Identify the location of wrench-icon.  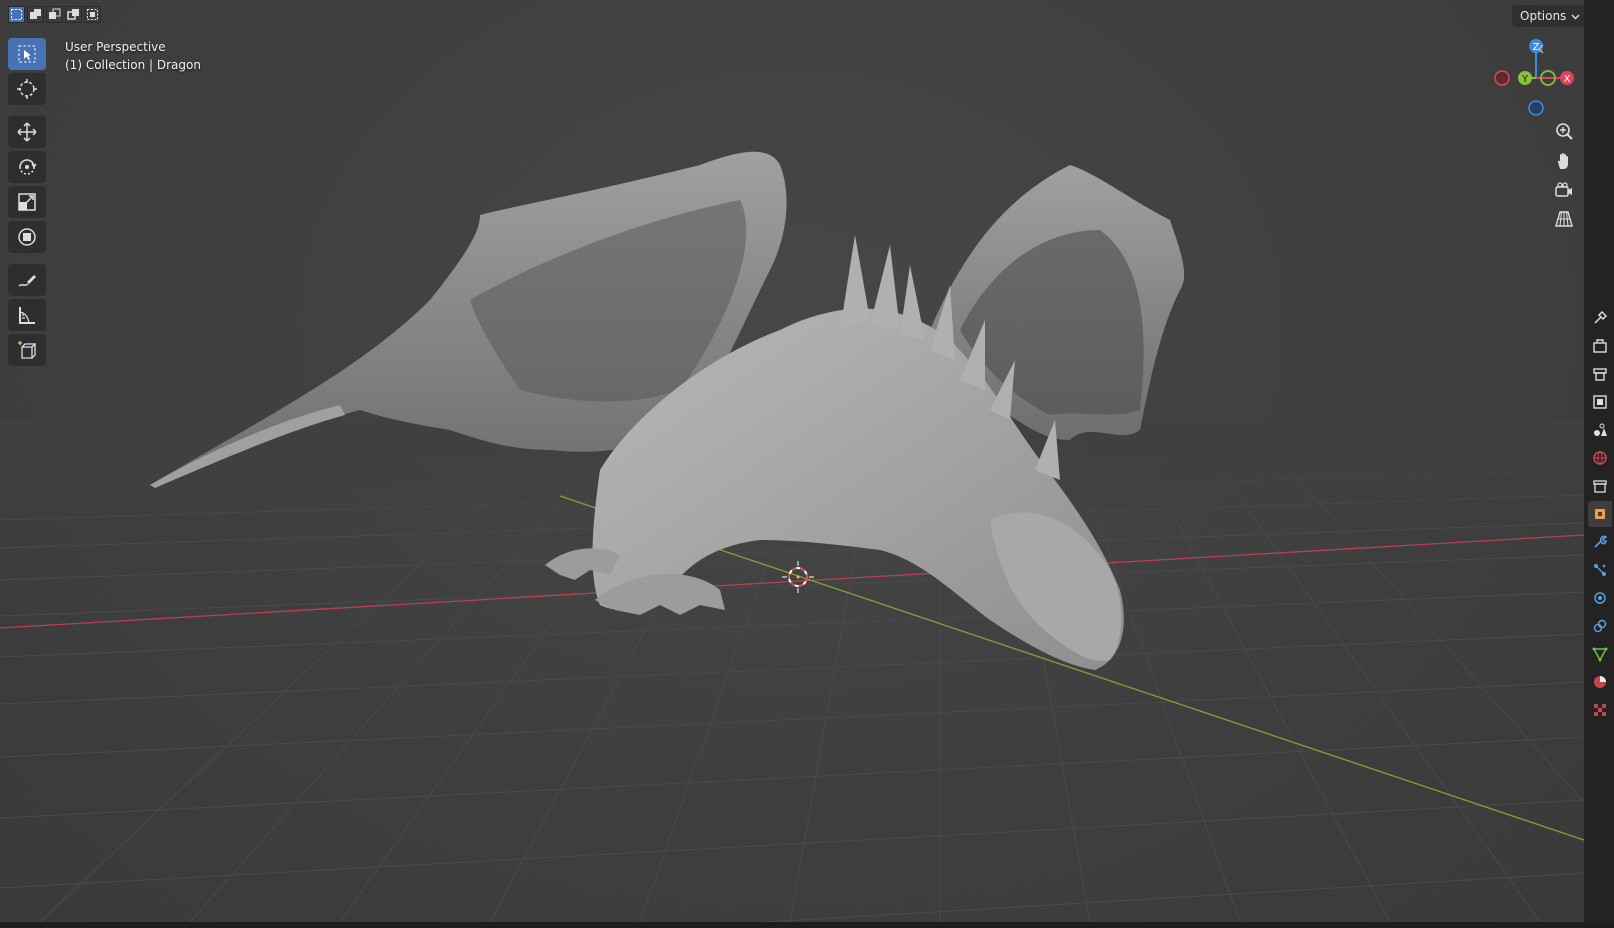
(1601, 541).